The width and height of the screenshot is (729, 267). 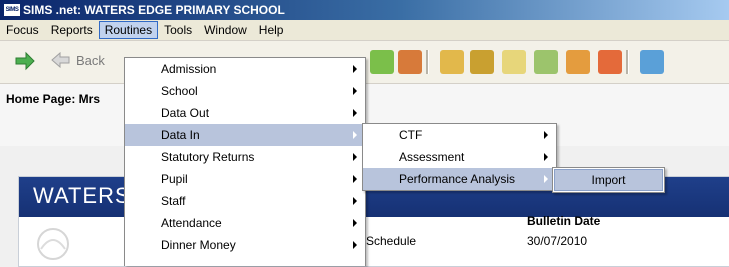 I want to click on menu-item-import: Import, so click(x=608, y=180).